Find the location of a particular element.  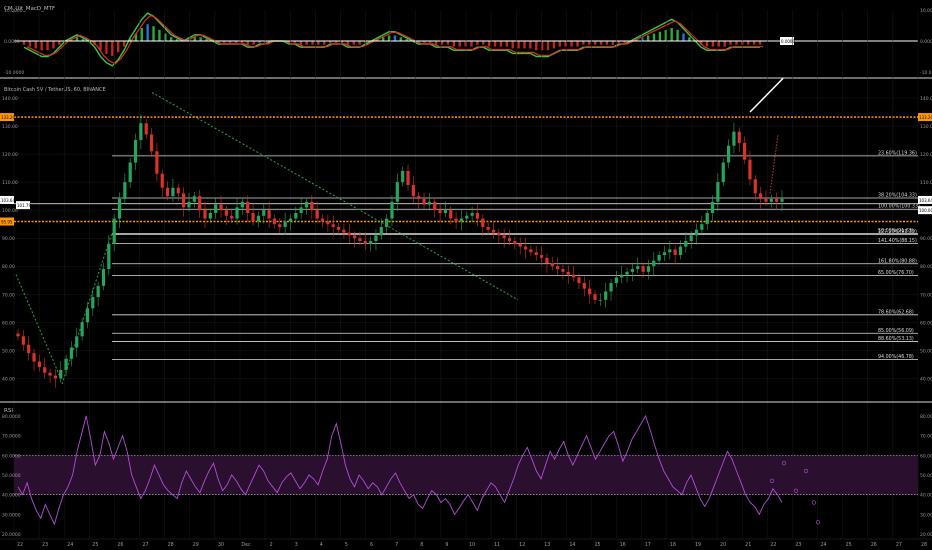

fib-level-label: 141.40%(88.15) is located at coordinates (897, 241).